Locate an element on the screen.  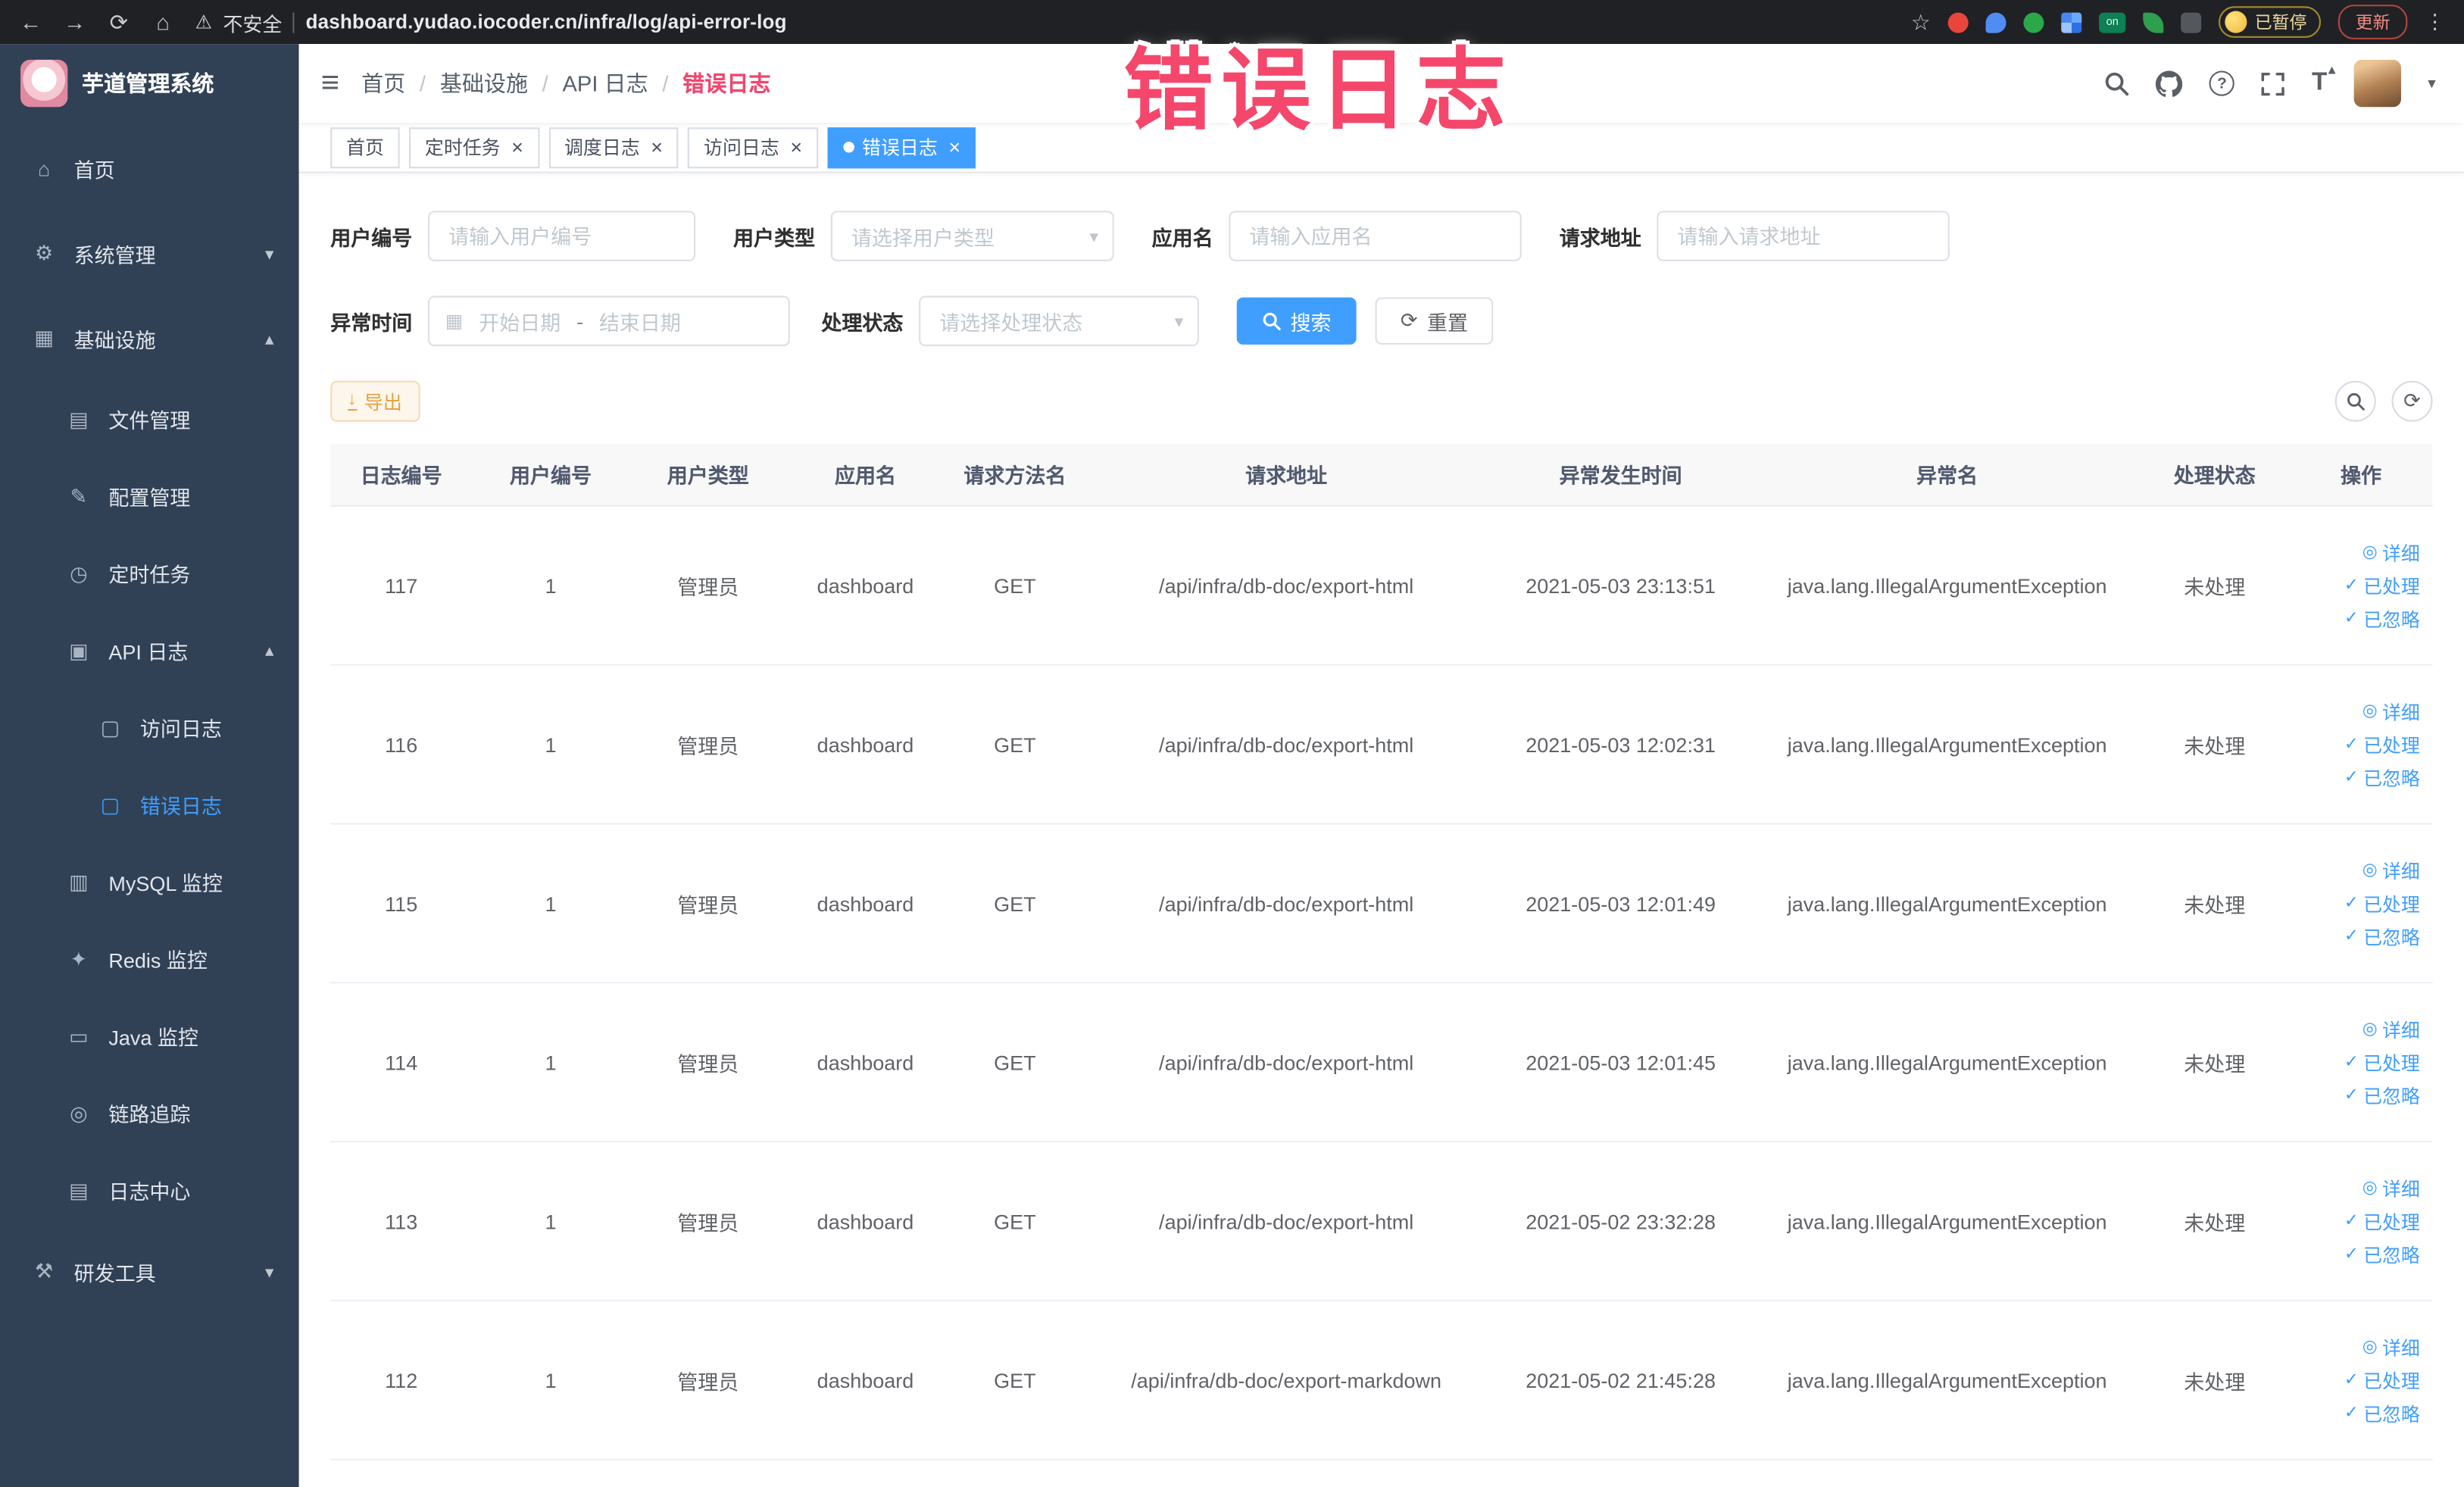
sidebar-item-label: 日志中心 is located at coordinates (149, 1191).